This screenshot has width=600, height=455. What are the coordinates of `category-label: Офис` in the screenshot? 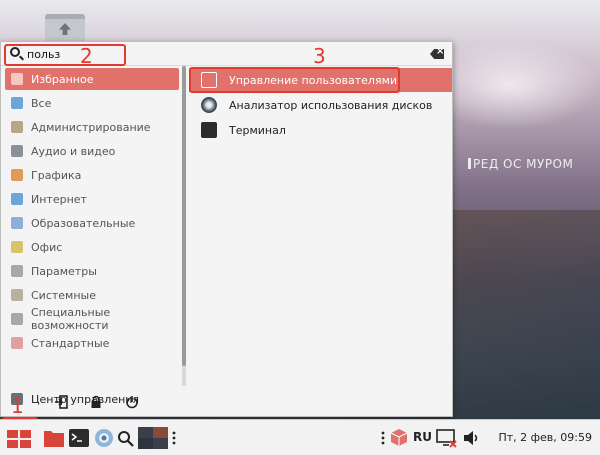 It's located at (47, 247).